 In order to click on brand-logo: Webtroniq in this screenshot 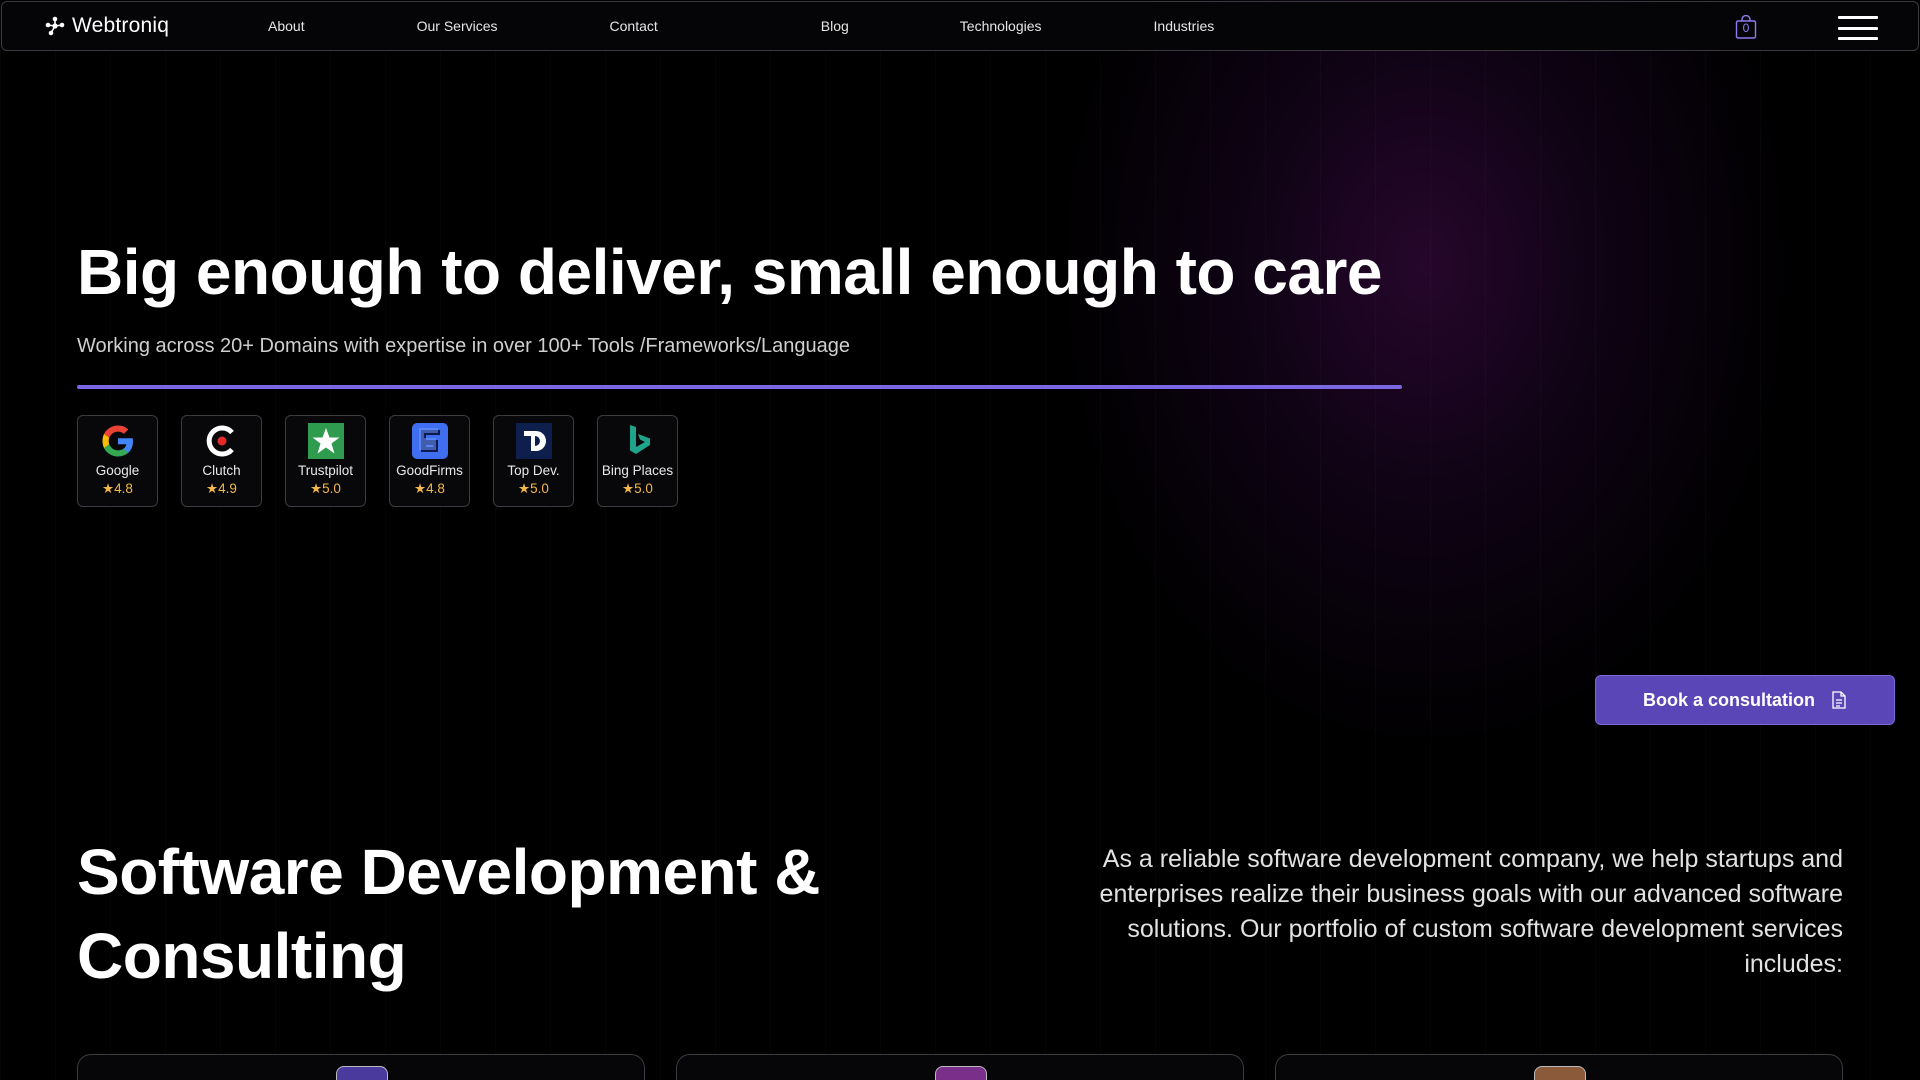, I will do `click(106, 26)`.